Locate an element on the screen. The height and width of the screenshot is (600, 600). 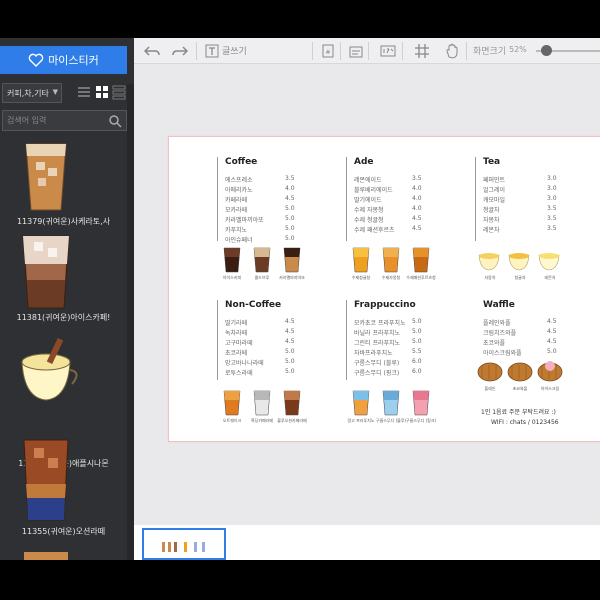
menu-item-name: 수제 패션후르츠 is located at coordinates (374, 230).